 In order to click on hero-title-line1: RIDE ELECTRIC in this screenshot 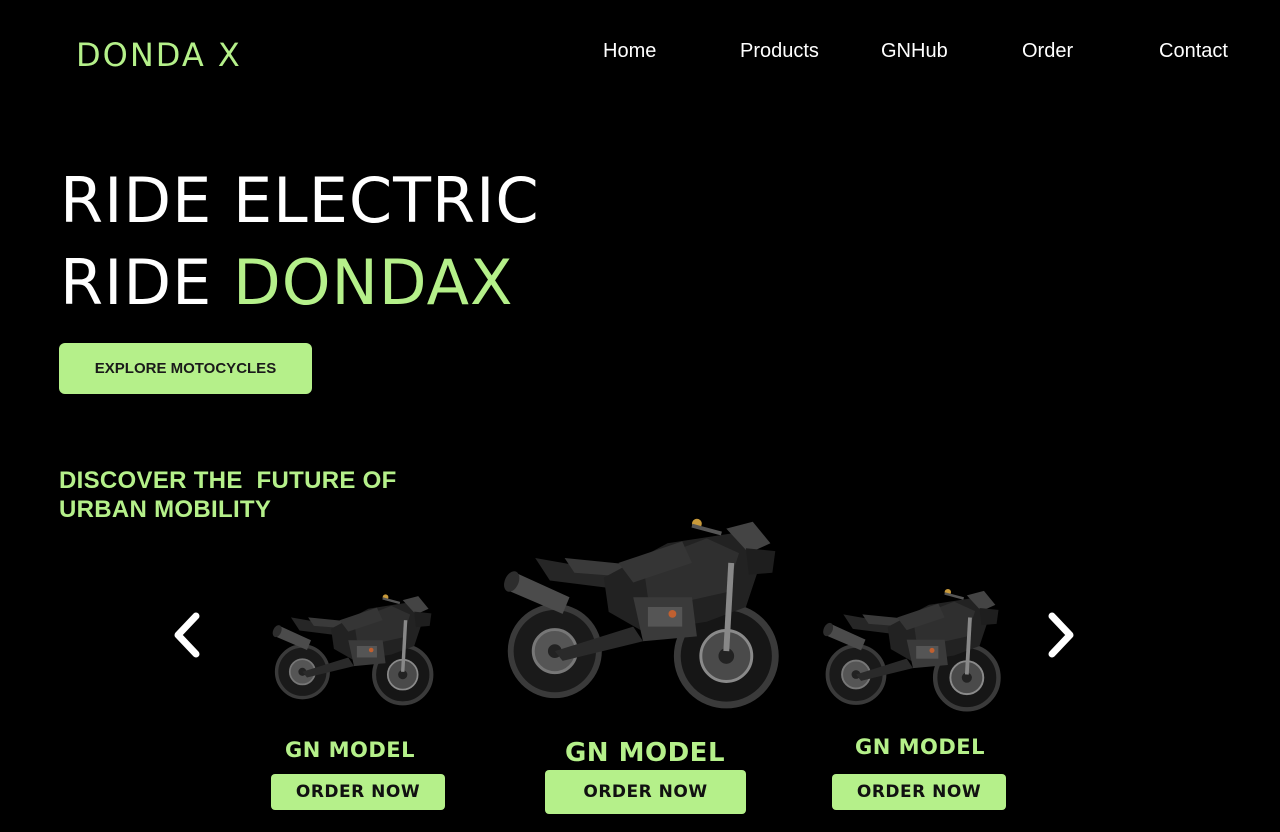, I will do `click(300, 200)`.